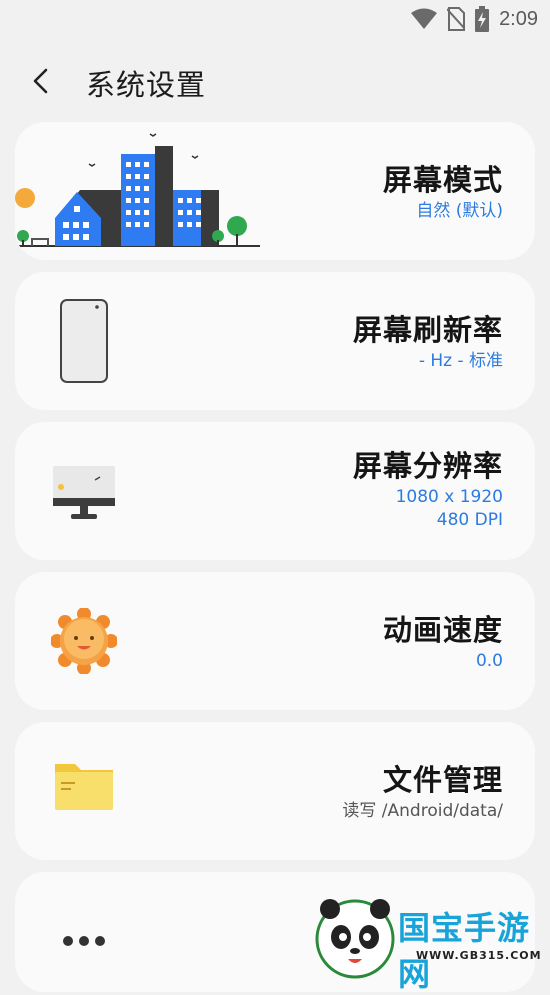 The image size is (550, 995). What do you see at coordinates (275, 791) in the screenshot?
I see `file-management-card: 文件管理 读写 /Android/data/` at bounding box center [275, 791].